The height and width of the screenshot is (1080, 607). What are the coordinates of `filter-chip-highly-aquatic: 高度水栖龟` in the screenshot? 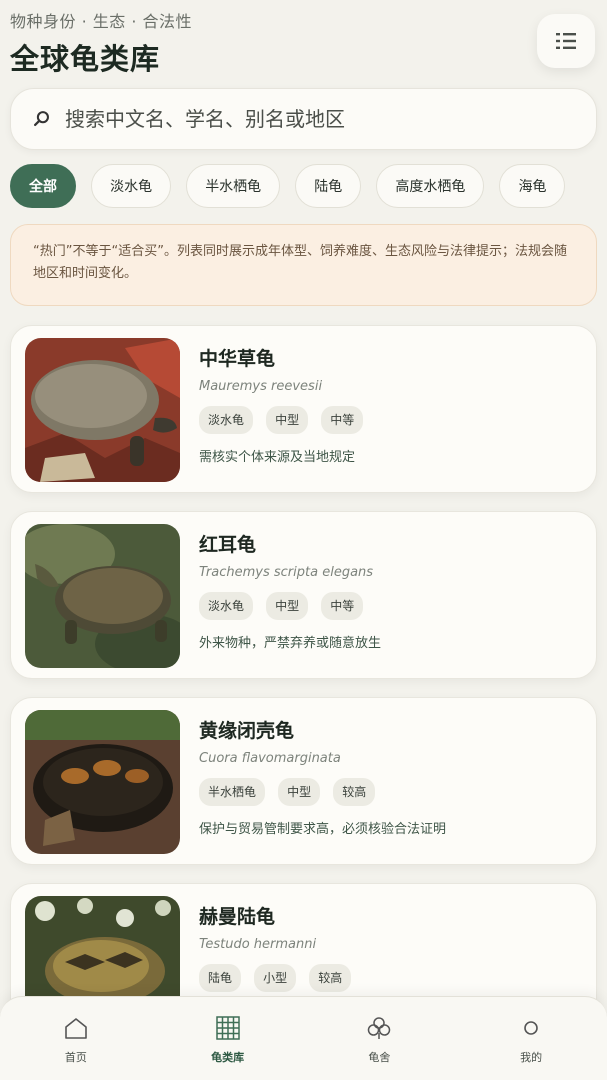 It's located at (430, 186).